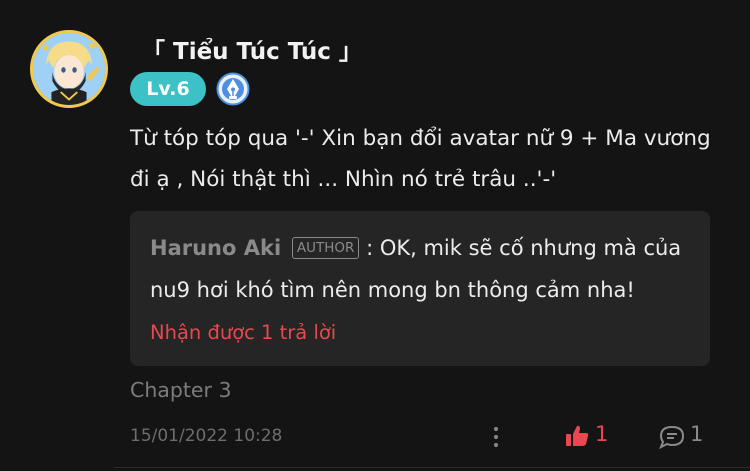 This screenshot has width=750, height=471. Describe the element at coordinates (168, 89) in the screenshot. I see `level-badge: Lv.6` at that location.